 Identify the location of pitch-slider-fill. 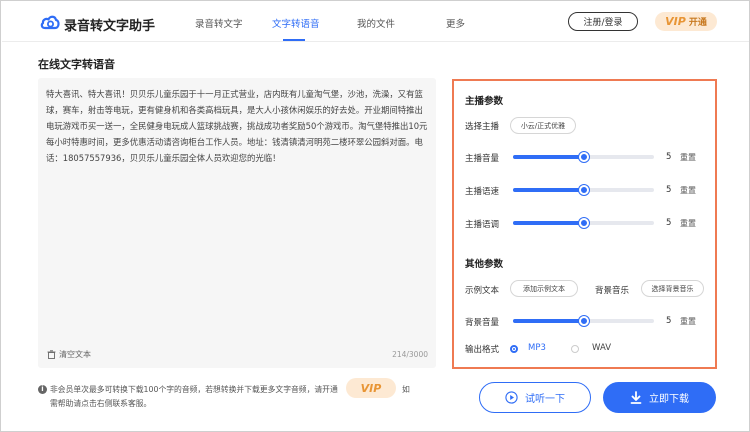
(548, 223).